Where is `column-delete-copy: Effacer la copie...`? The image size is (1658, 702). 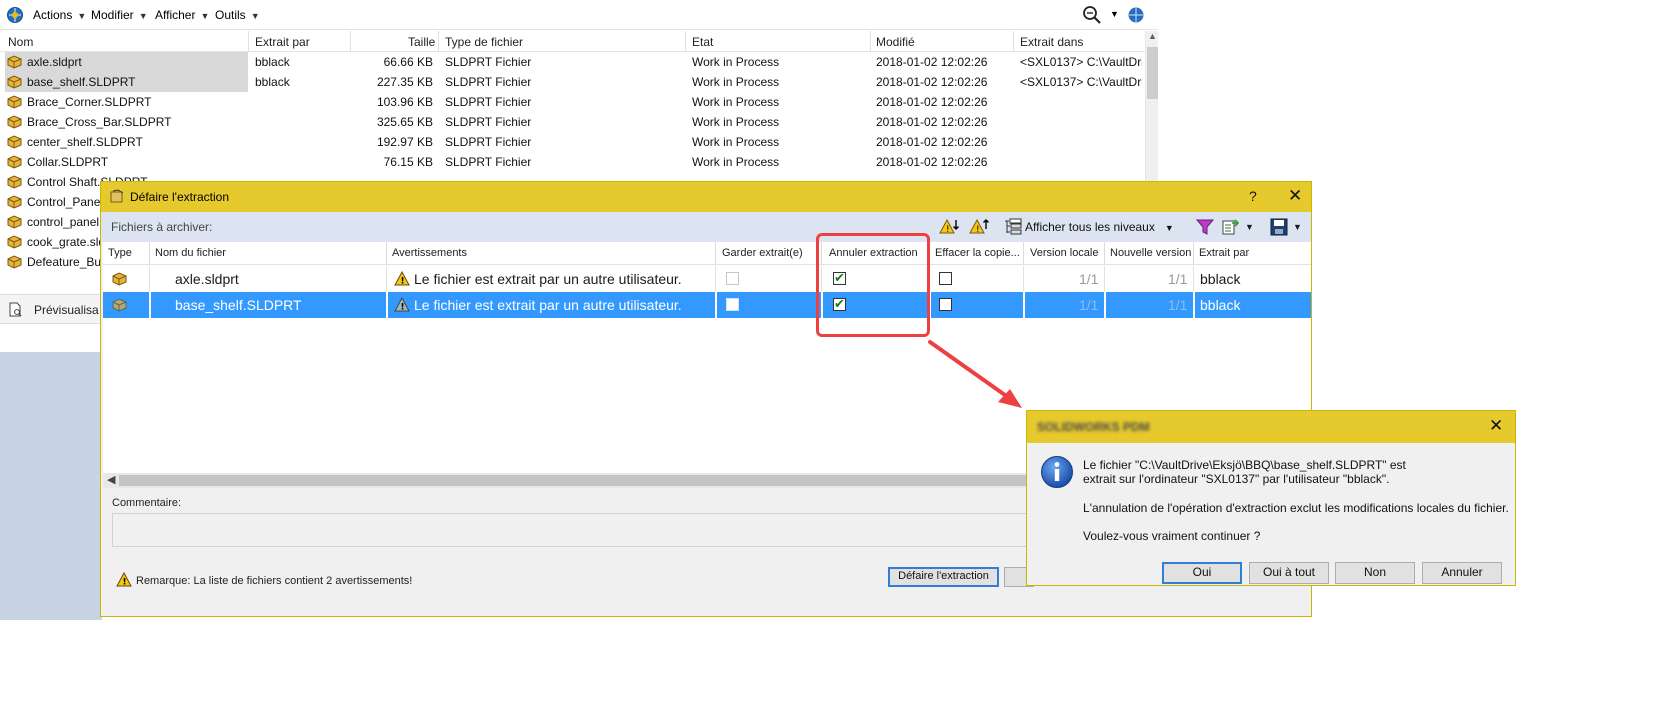
column-delete-copy: Effacer la copie... is located at coordinates (977, 253).